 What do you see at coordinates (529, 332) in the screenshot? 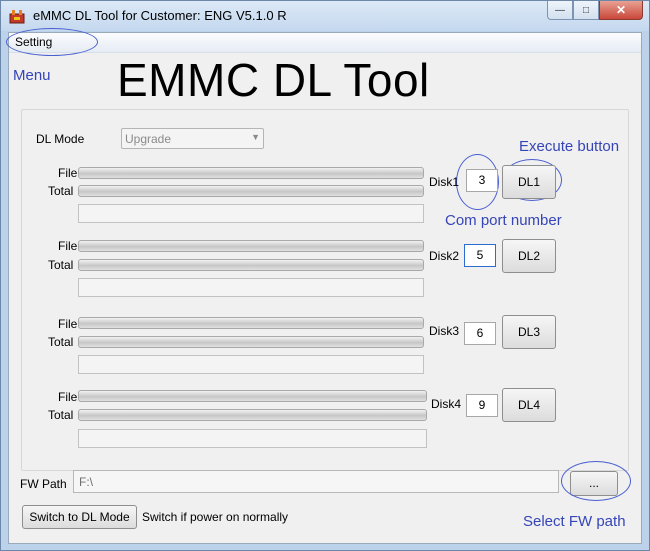
I see `dl3-button: DL3` at bounding box center [529, 332].